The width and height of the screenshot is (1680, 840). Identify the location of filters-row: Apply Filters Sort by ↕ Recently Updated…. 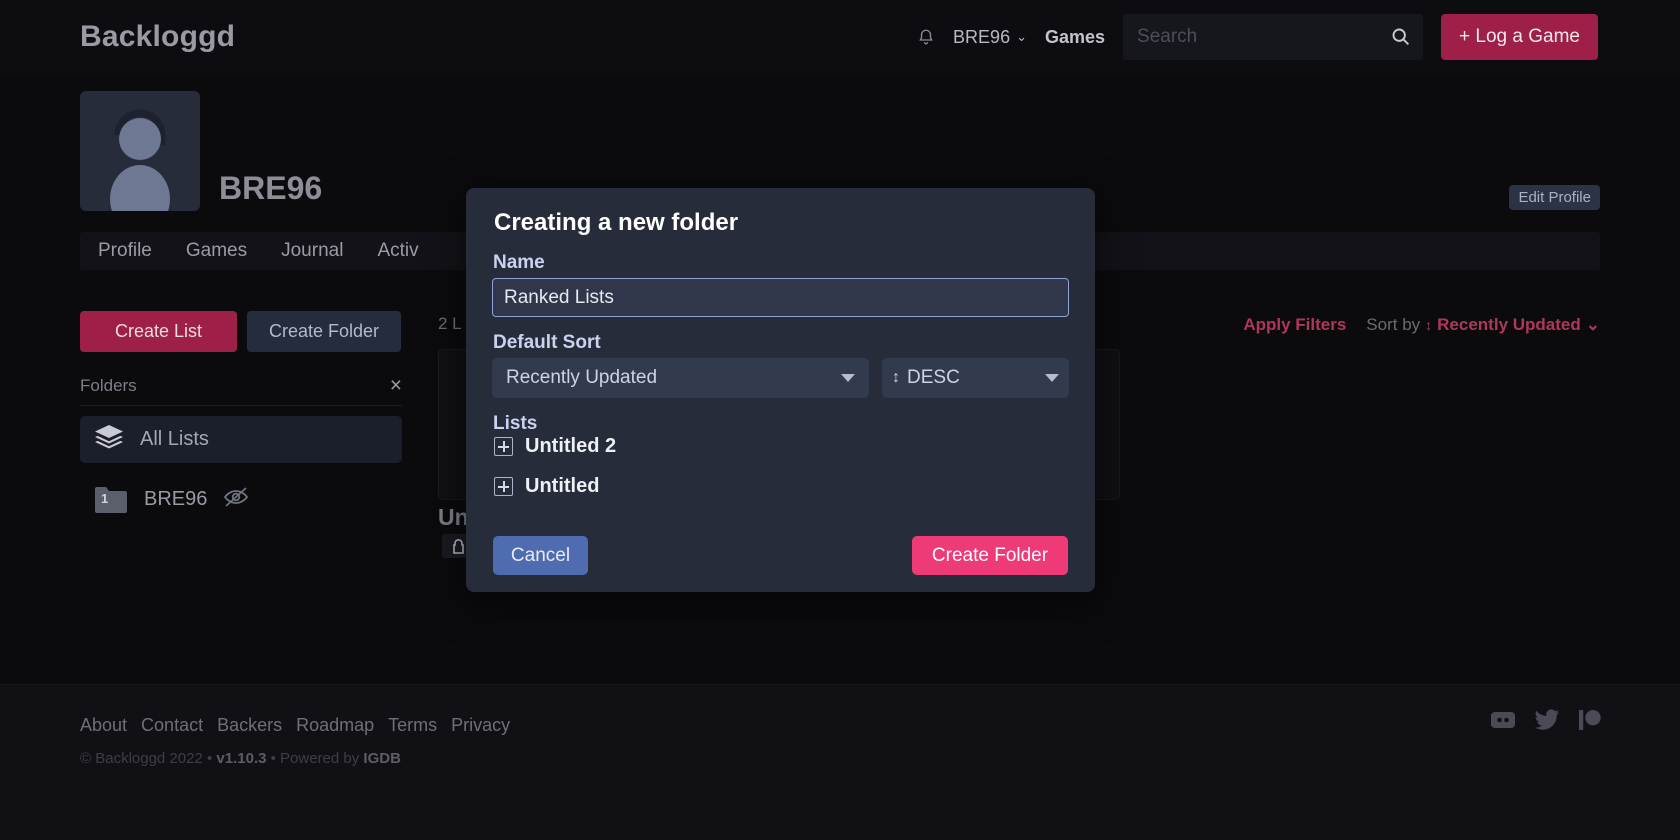
(1421, 325).